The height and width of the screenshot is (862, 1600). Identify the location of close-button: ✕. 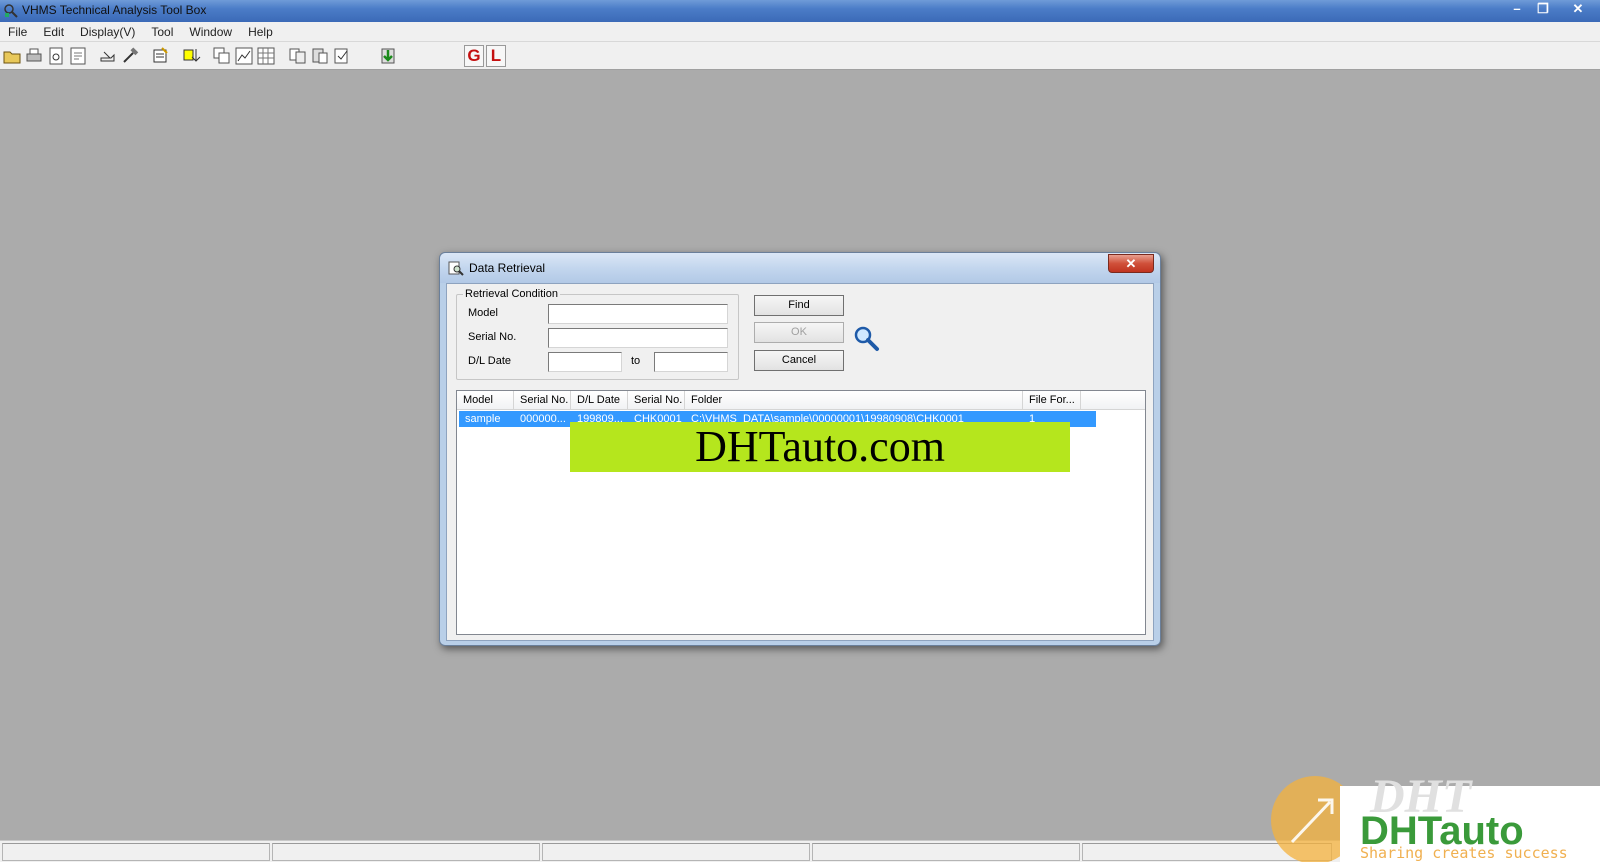
(1578, 9).